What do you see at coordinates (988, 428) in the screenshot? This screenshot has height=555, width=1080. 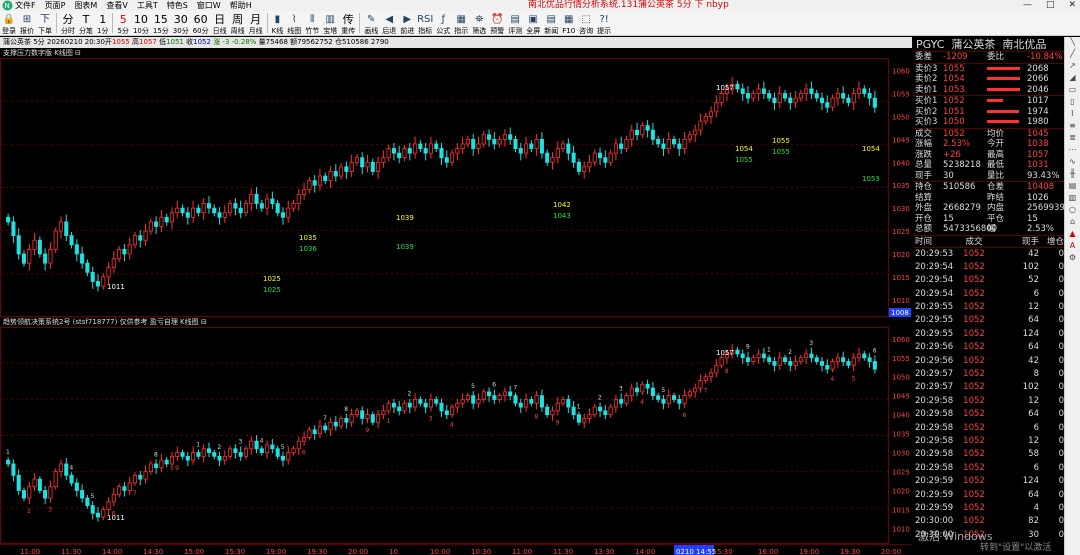 I see `tick-row: 20:29:58 1052 6 0` at bounding box center [988, 428].